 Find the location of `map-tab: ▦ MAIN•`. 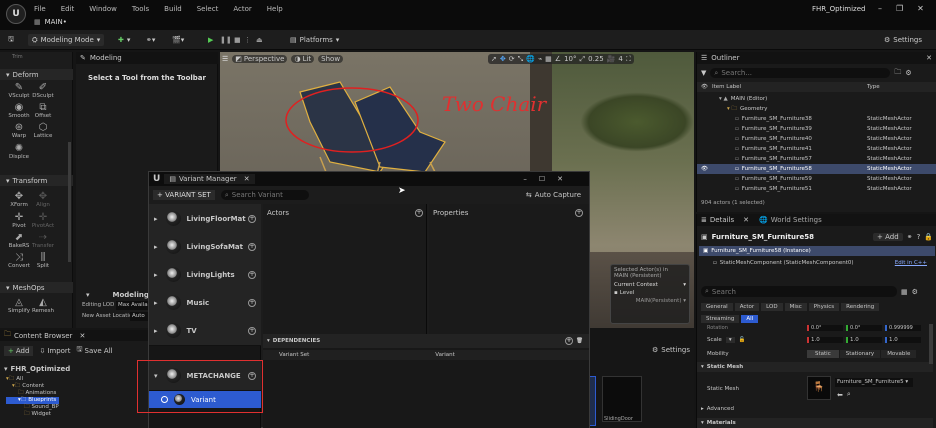

map-tab: ▦ MAIN• is located at coordinates (50, 22).